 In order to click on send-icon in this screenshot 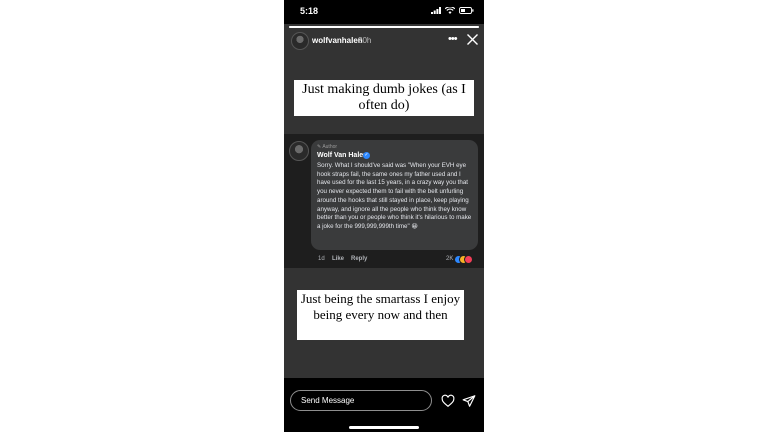, I will do `click(469, 401)`.